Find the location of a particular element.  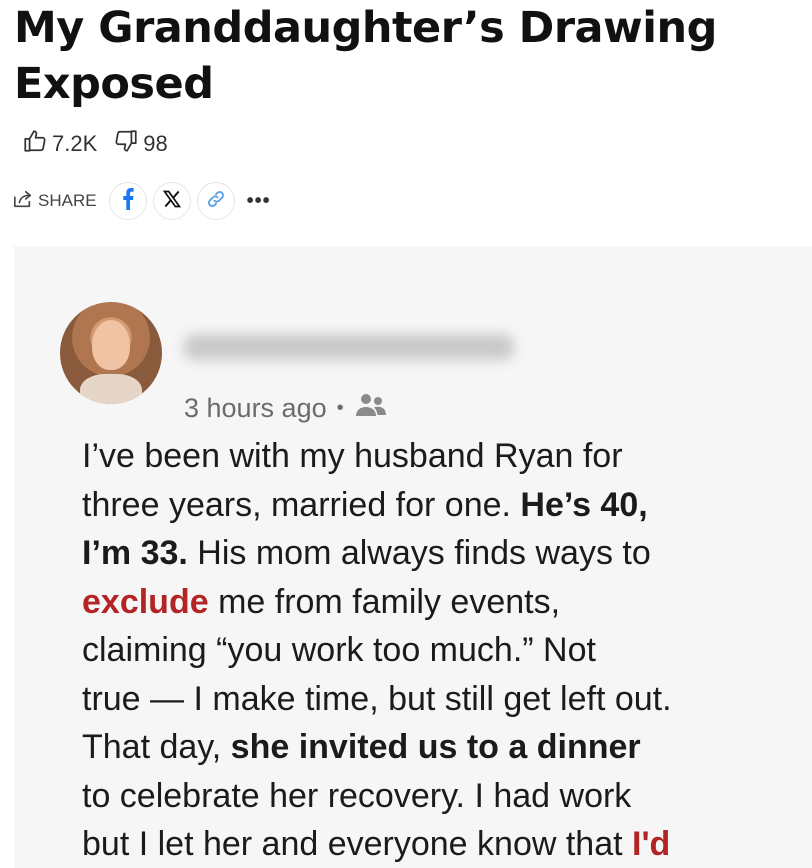

thumbs-down-icon is located at coordinates (128, 144).